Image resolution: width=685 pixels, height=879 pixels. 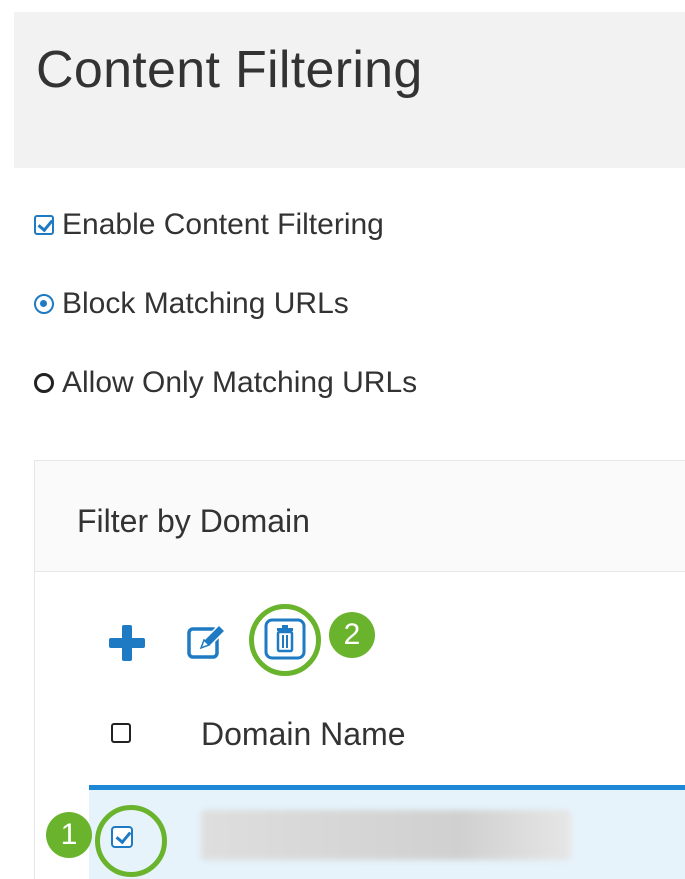 What do you see at coordinates (207, 642) in the screenshot?
I see `edit-icon` at bounding box center [207, 642].